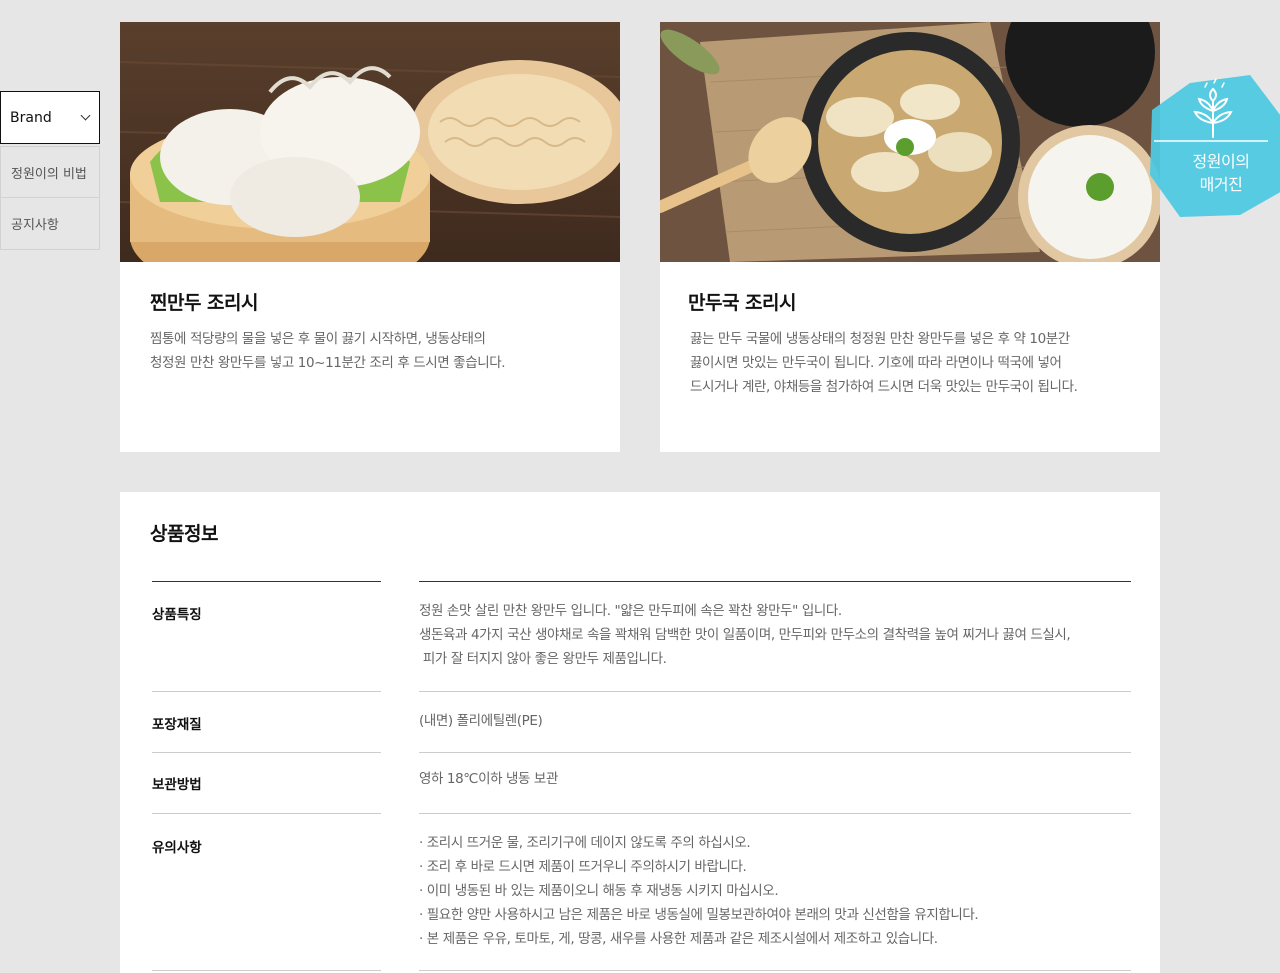 This screenshot has width=1280, height=973. I want to click on magazine-label: 정원이의 매거진, so click(1219, 173).